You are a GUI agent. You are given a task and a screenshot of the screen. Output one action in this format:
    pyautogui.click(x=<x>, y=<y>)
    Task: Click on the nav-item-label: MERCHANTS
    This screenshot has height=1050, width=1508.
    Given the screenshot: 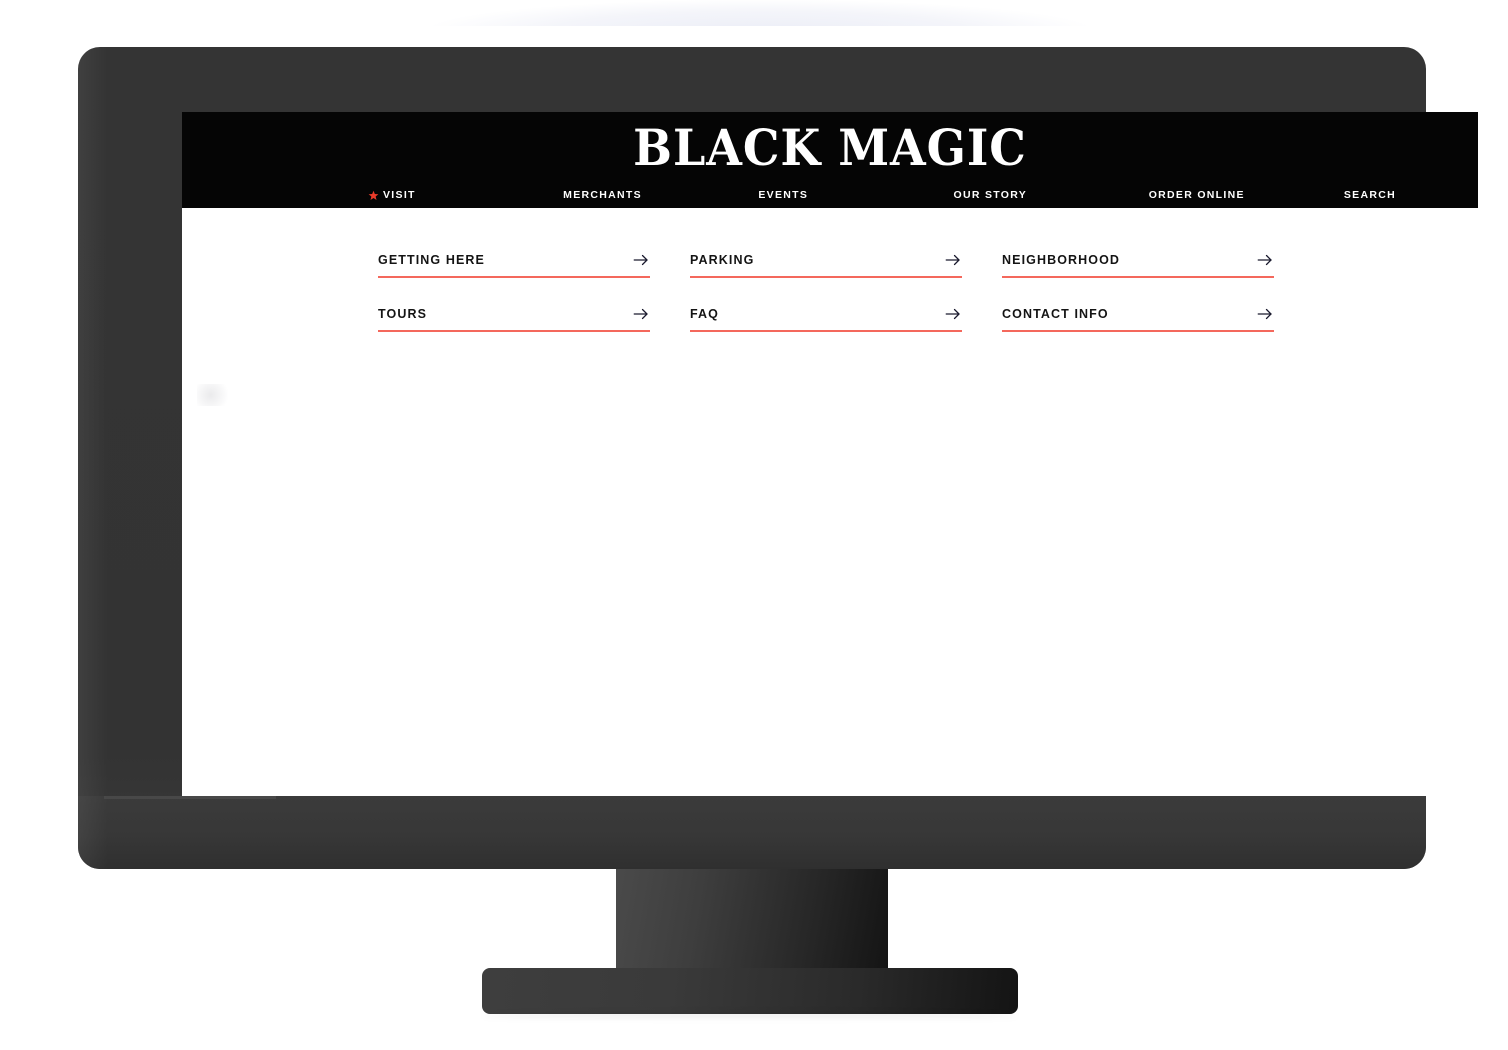 What is the action you would take?
    pyautogui.click(x=602, y=195)
    